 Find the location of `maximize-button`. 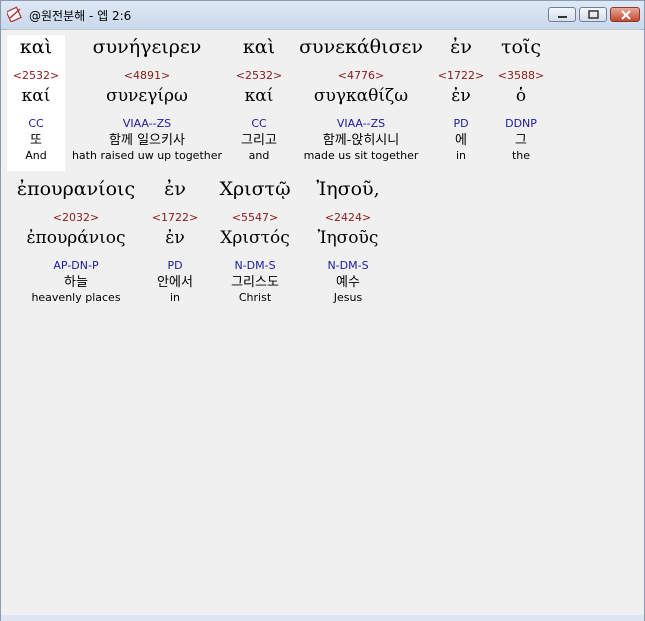

maximize-button is located at coordinates (593, 14).